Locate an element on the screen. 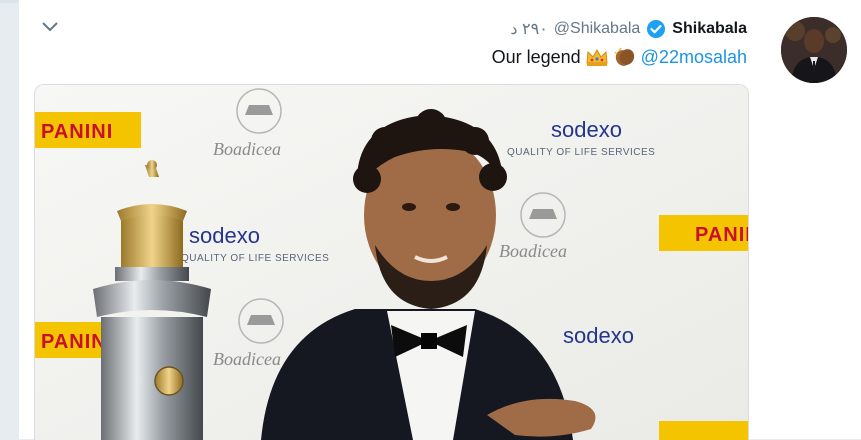 Image resolution: width=861 pixels, height=440 pixels. tweet-header: ٢٩٠ د @Shikabala Shikabala is located at coordinates (628, 29).